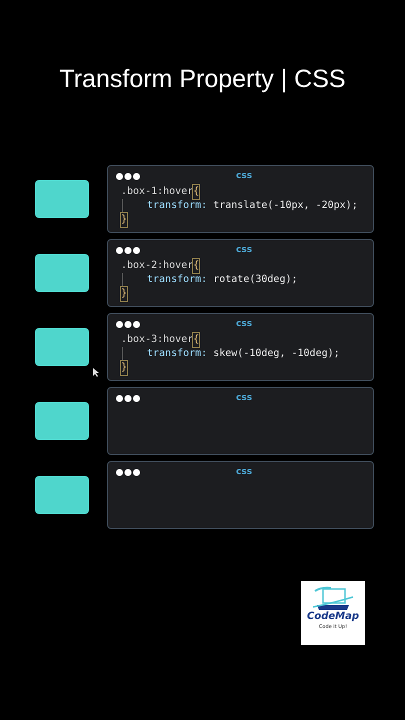 The image size is (405, 720). I want to click on laptop-logo-icon, so click(333, 598).